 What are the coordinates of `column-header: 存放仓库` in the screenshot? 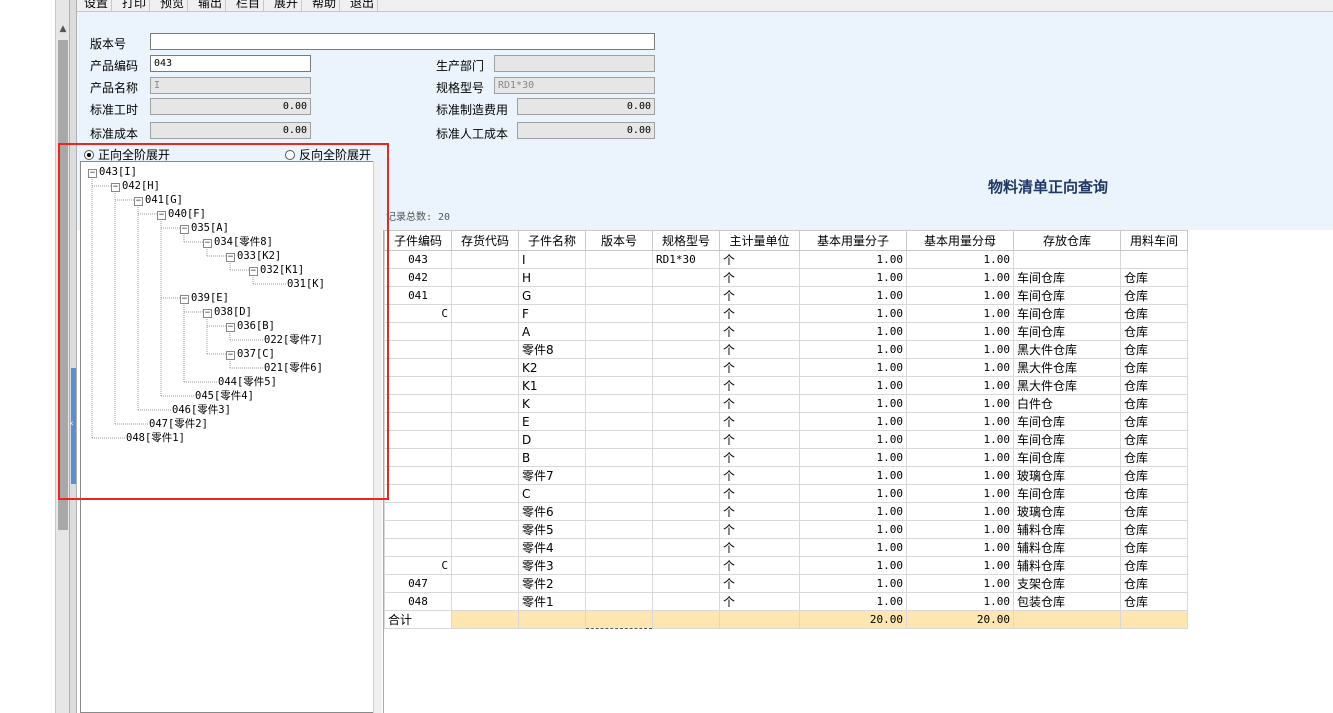 It's located at (1067, 240).